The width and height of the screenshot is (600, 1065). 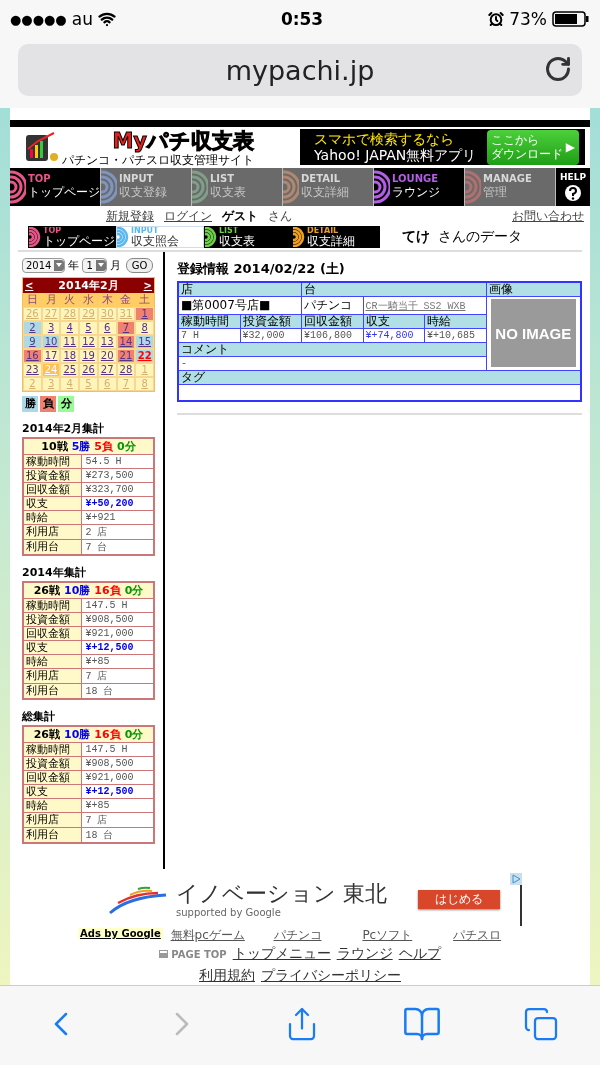 What do you see at coordinates (419, 186) in the screenshot?
I see `nav-tab: LOUNGE ラウンジ` at bounding box center [419, 186].